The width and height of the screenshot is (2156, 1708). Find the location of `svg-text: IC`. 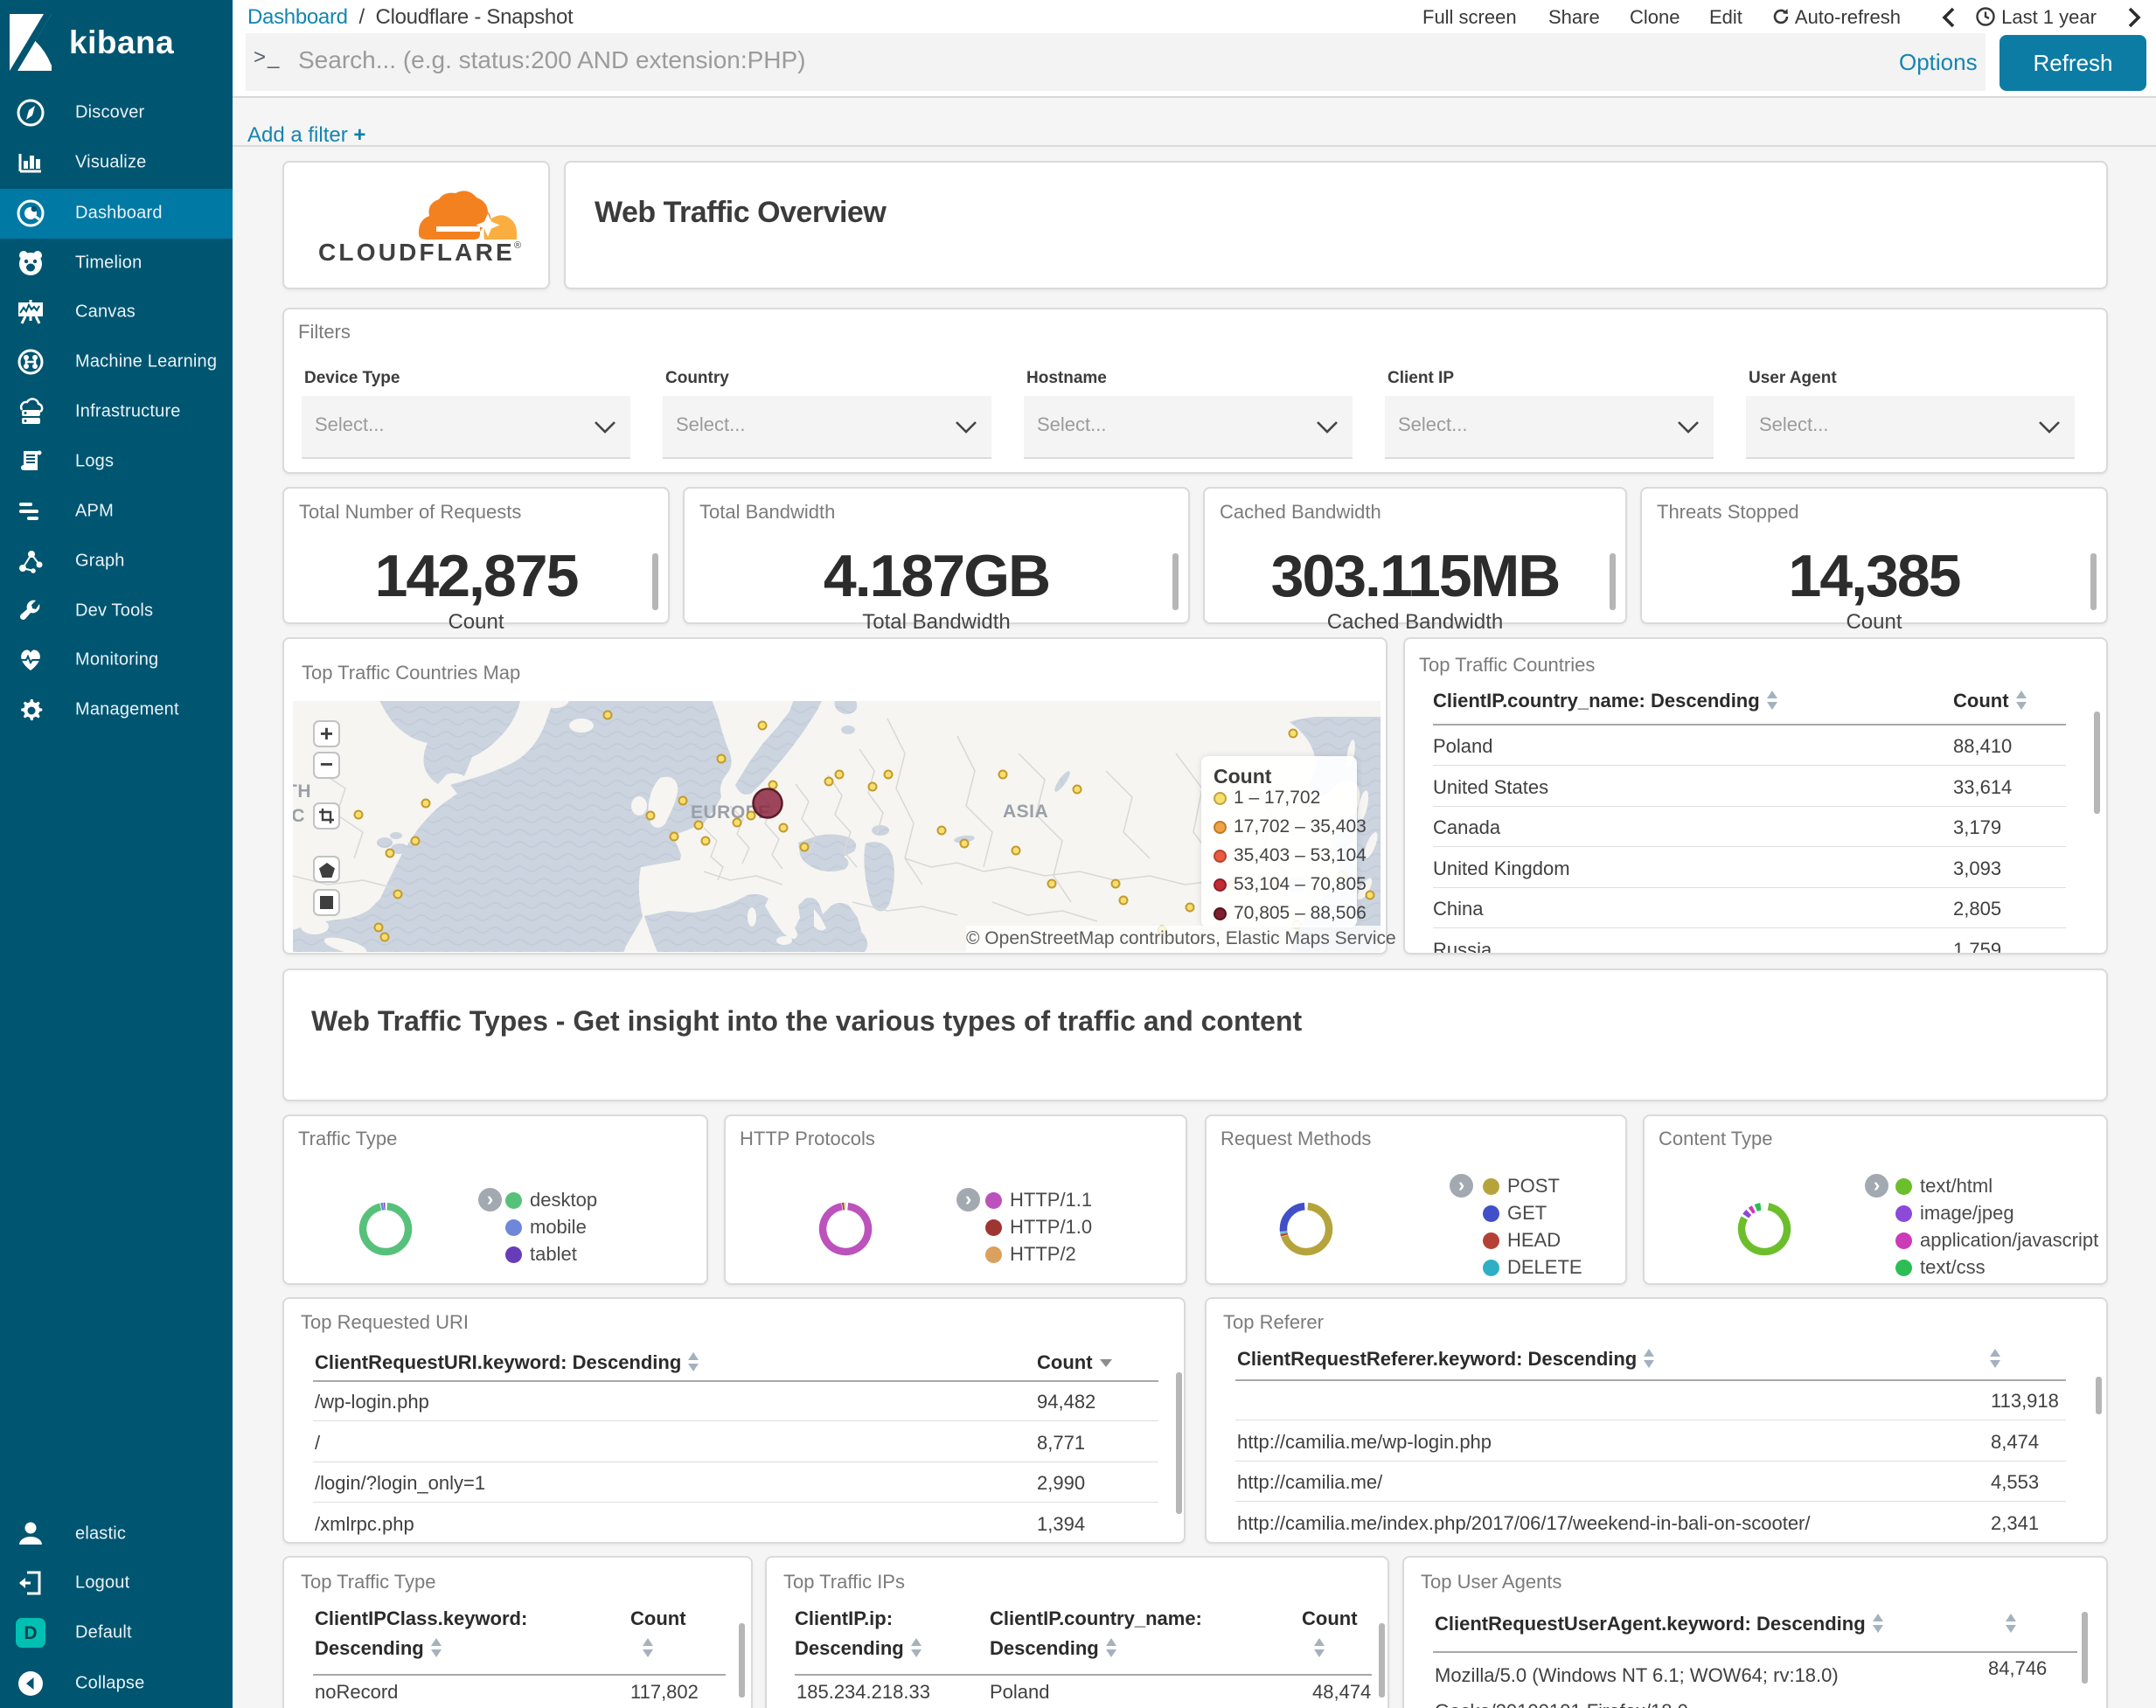

svg-text: IC is located at coordinates (299, 816).